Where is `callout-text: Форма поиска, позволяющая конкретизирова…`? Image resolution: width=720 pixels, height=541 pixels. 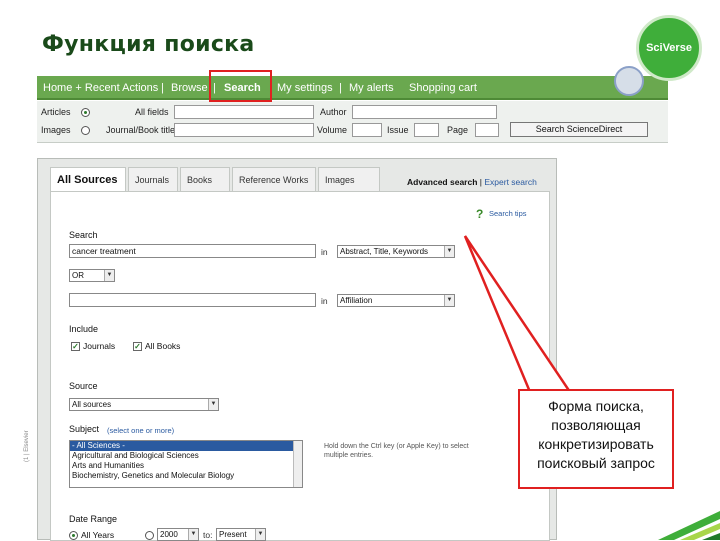
callout-text: Форма поиска, позволяющая конкретизирова… is located at coordinates (596, 434).